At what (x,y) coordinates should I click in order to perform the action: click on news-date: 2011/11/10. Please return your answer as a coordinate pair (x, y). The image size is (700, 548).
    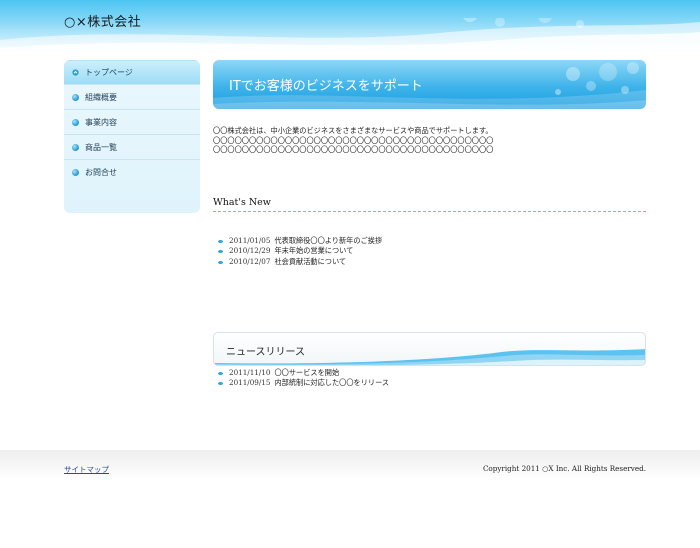
    Looking at the image, I should click on (250, 372).